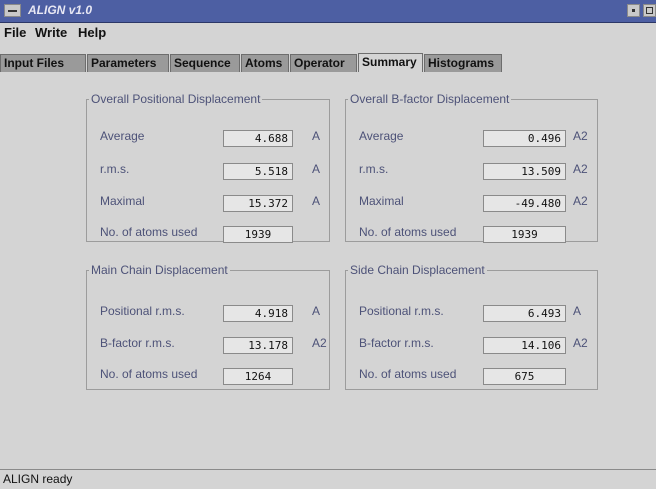  Describe the element at coordinates (258, 376) in the screenshot. I see `main-atoms-field: 1264` at that location.